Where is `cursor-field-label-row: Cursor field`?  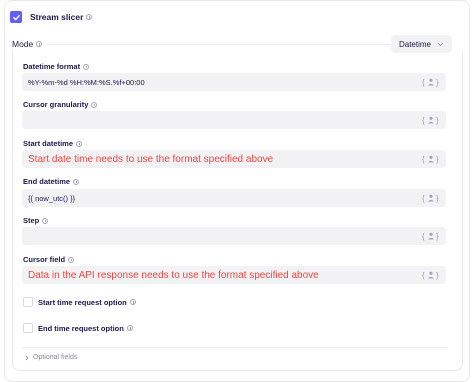 cursor-field-label-row: Cursor field is located at coordinates (49, 259).